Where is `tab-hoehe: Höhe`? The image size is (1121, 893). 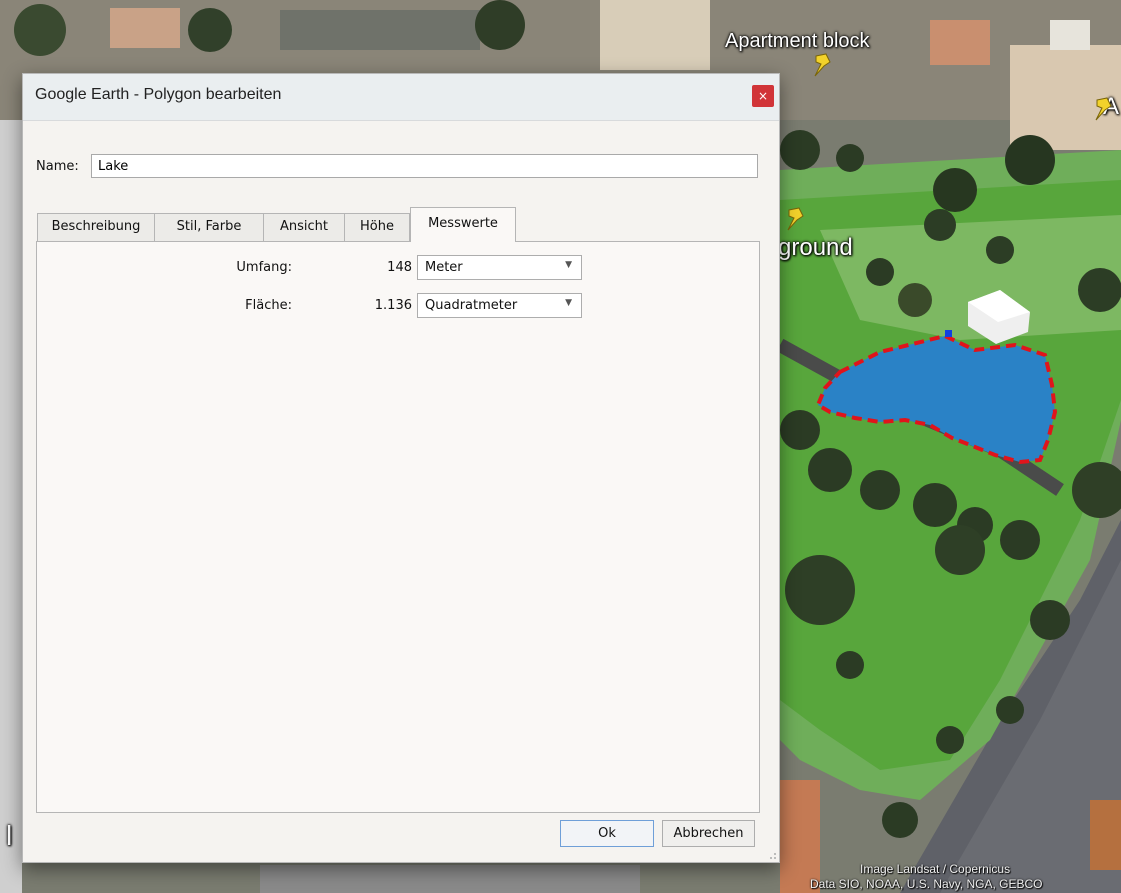
tab-hoehe: Höhe is located at coordinates (377, 227).